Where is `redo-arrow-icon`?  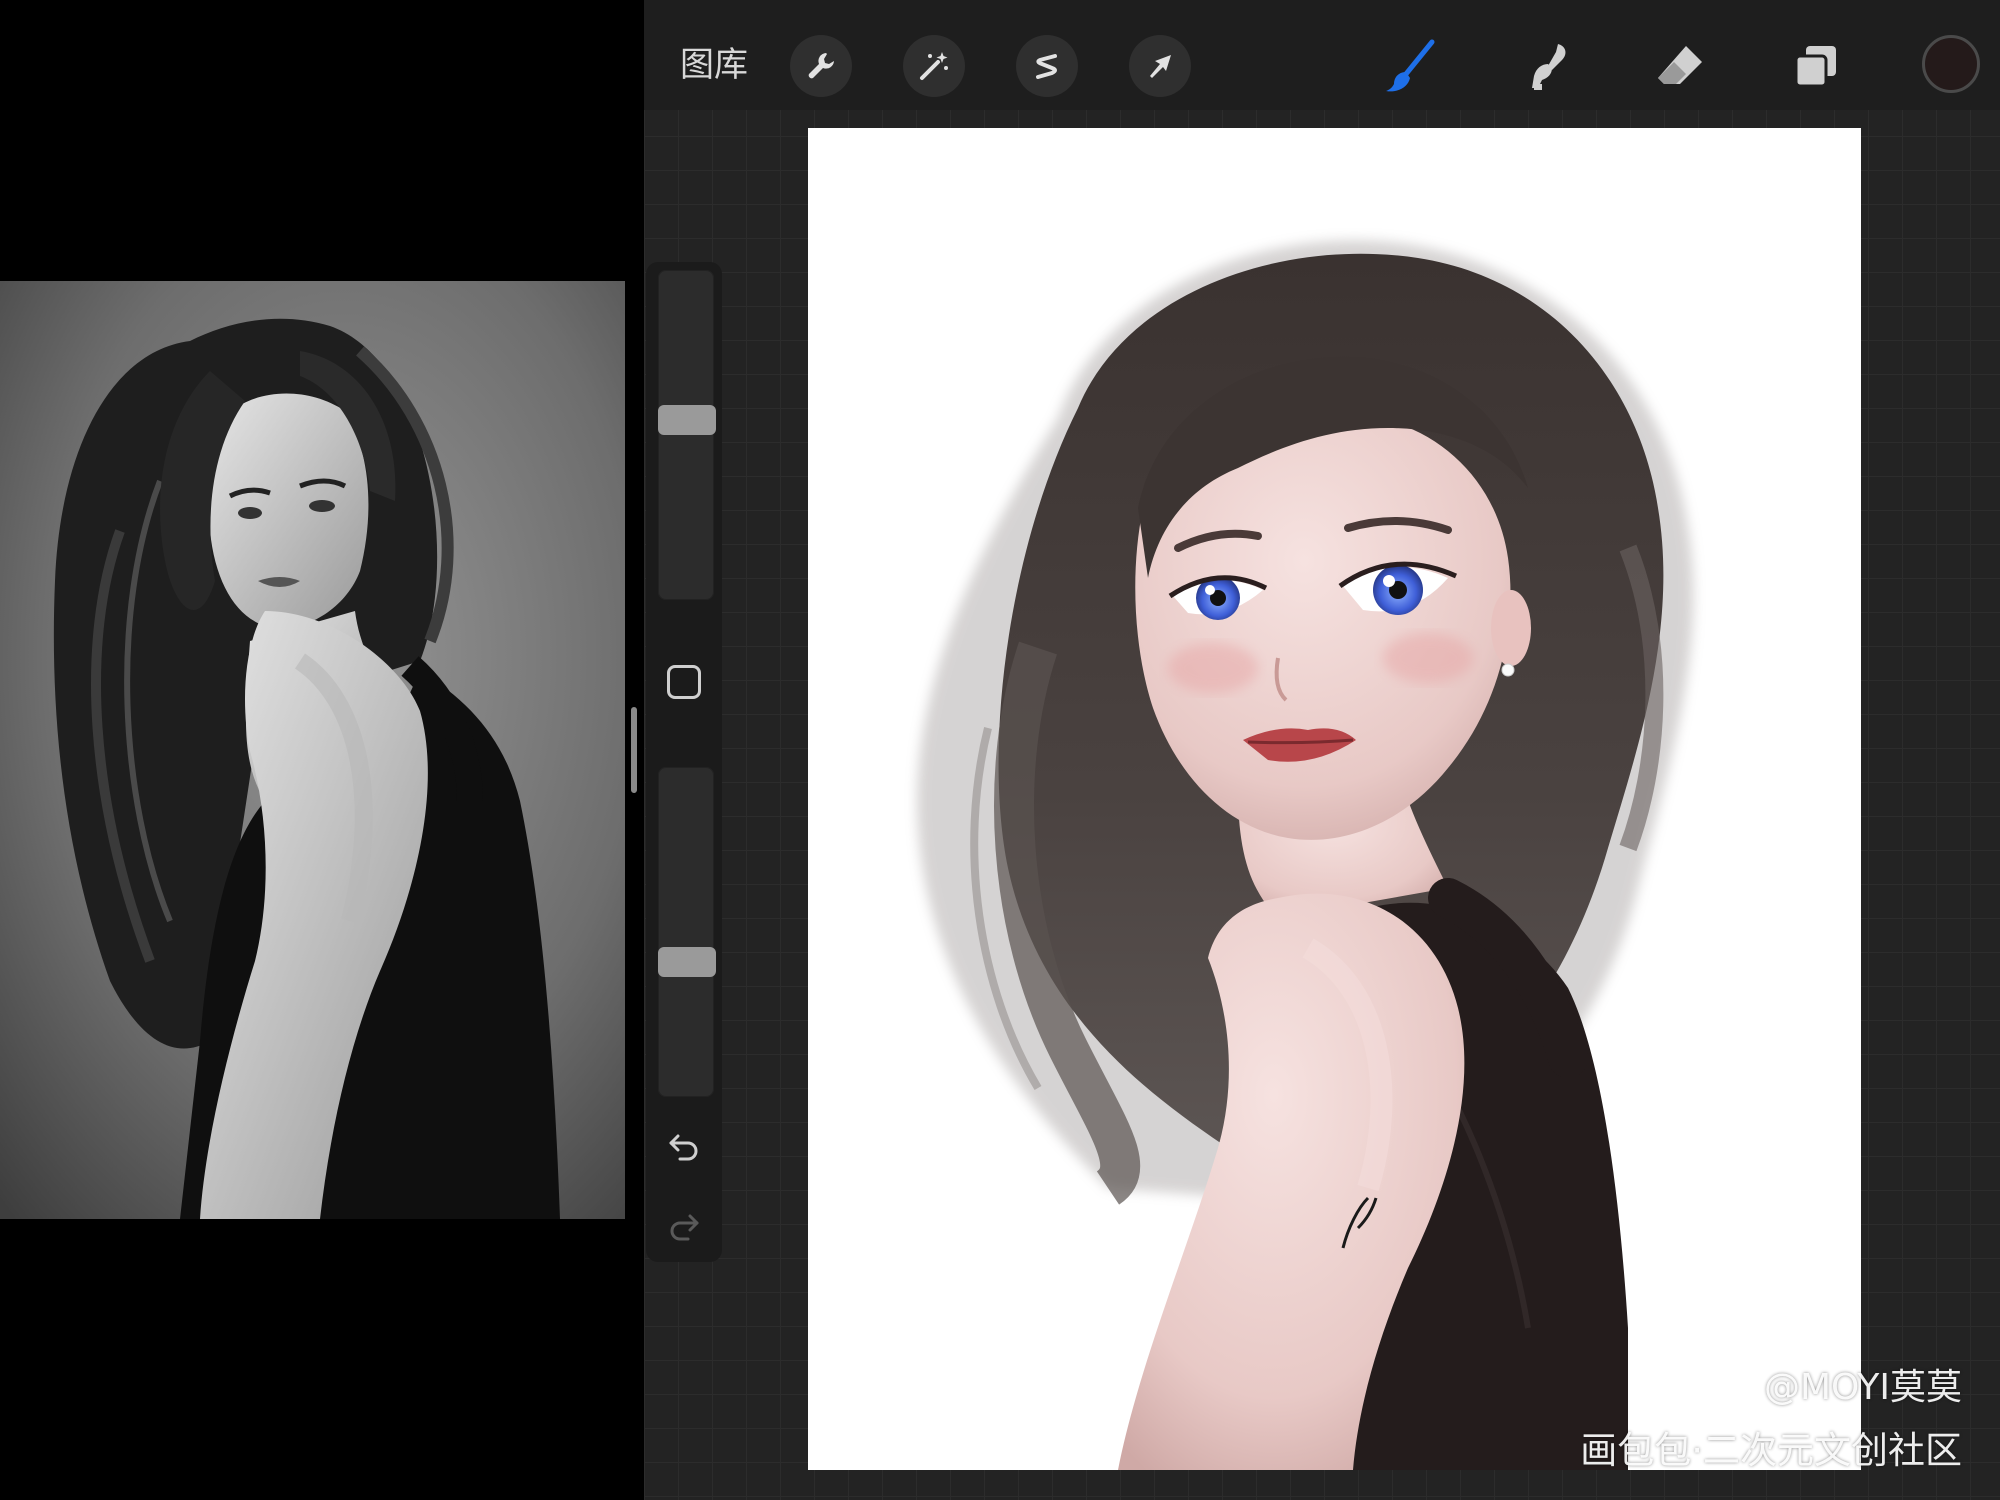 redo-arrow-icon is located at coordinates (684, 1227).